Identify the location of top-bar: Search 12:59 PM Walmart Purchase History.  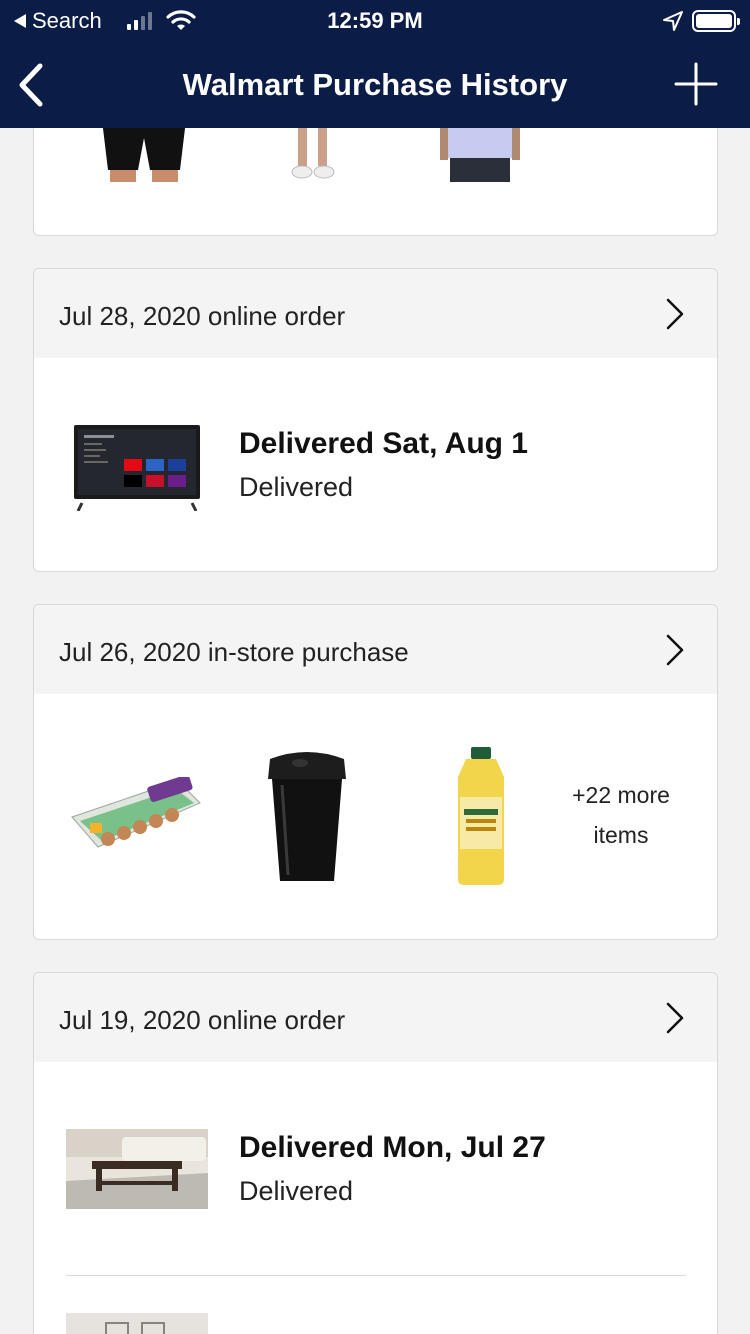
(375, 64).